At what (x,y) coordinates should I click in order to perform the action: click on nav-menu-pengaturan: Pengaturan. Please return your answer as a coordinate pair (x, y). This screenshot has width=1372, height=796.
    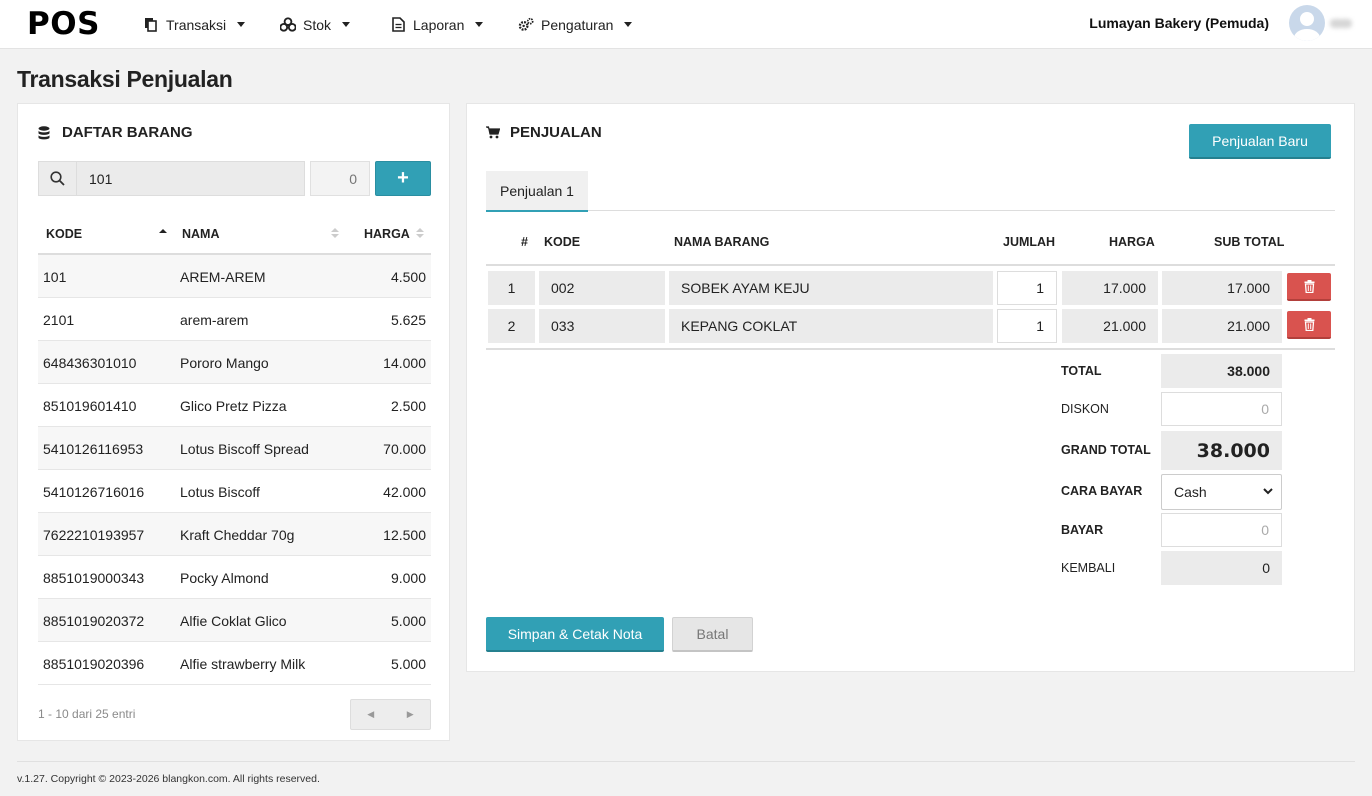
    Looking at the image, I should click on (575, 24).